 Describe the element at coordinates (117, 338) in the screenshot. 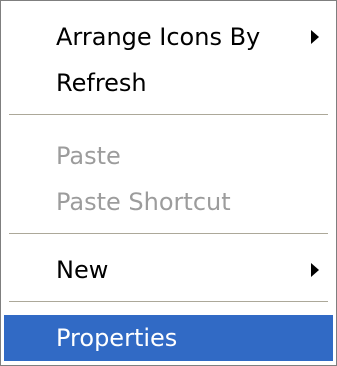

I see `menu-item-label: Properties` at that location.